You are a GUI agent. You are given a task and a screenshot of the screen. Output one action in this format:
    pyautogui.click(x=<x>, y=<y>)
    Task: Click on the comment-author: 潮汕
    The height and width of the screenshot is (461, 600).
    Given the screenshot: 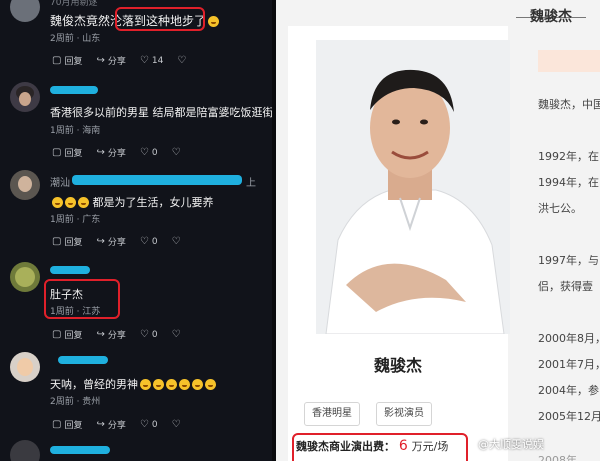 What is the action you would take?
    pyautogui.click(x=60, y=183)
    